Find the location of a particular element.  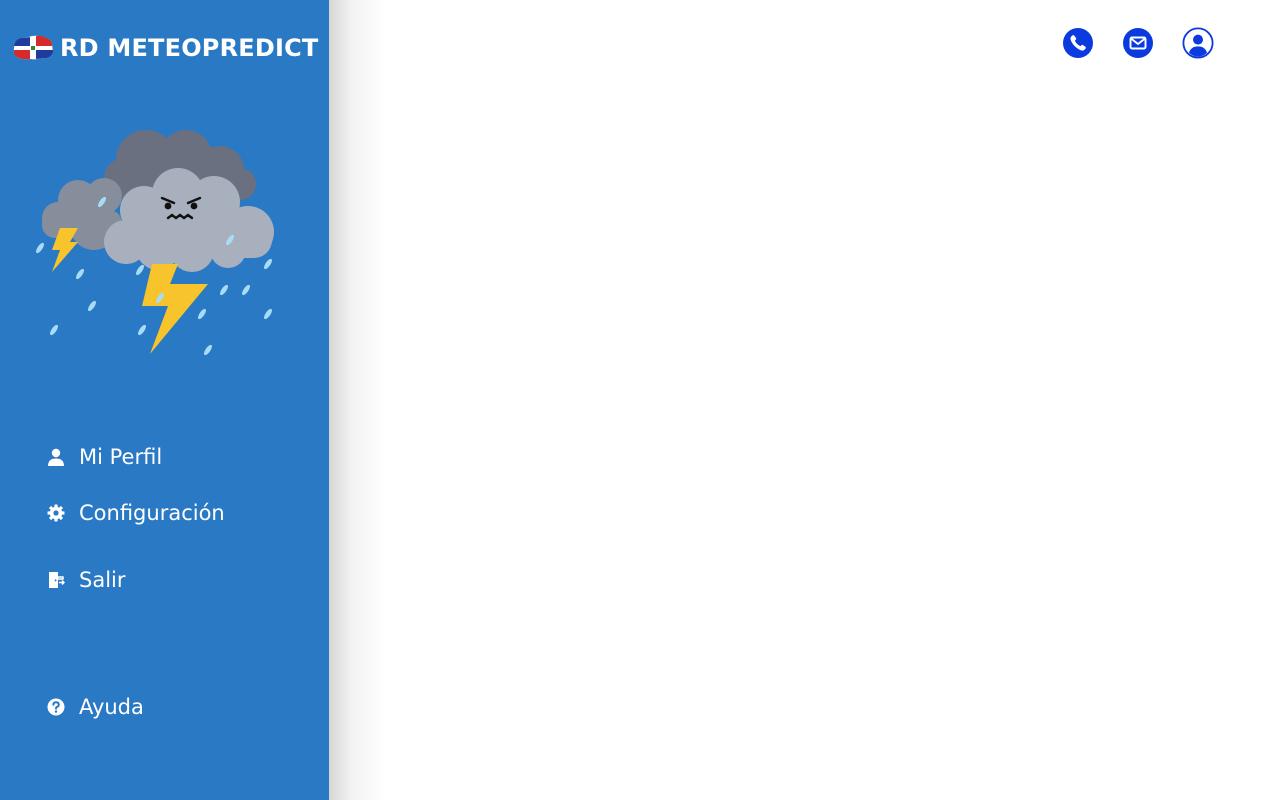

help-icon is located at coordinates (56, 707).